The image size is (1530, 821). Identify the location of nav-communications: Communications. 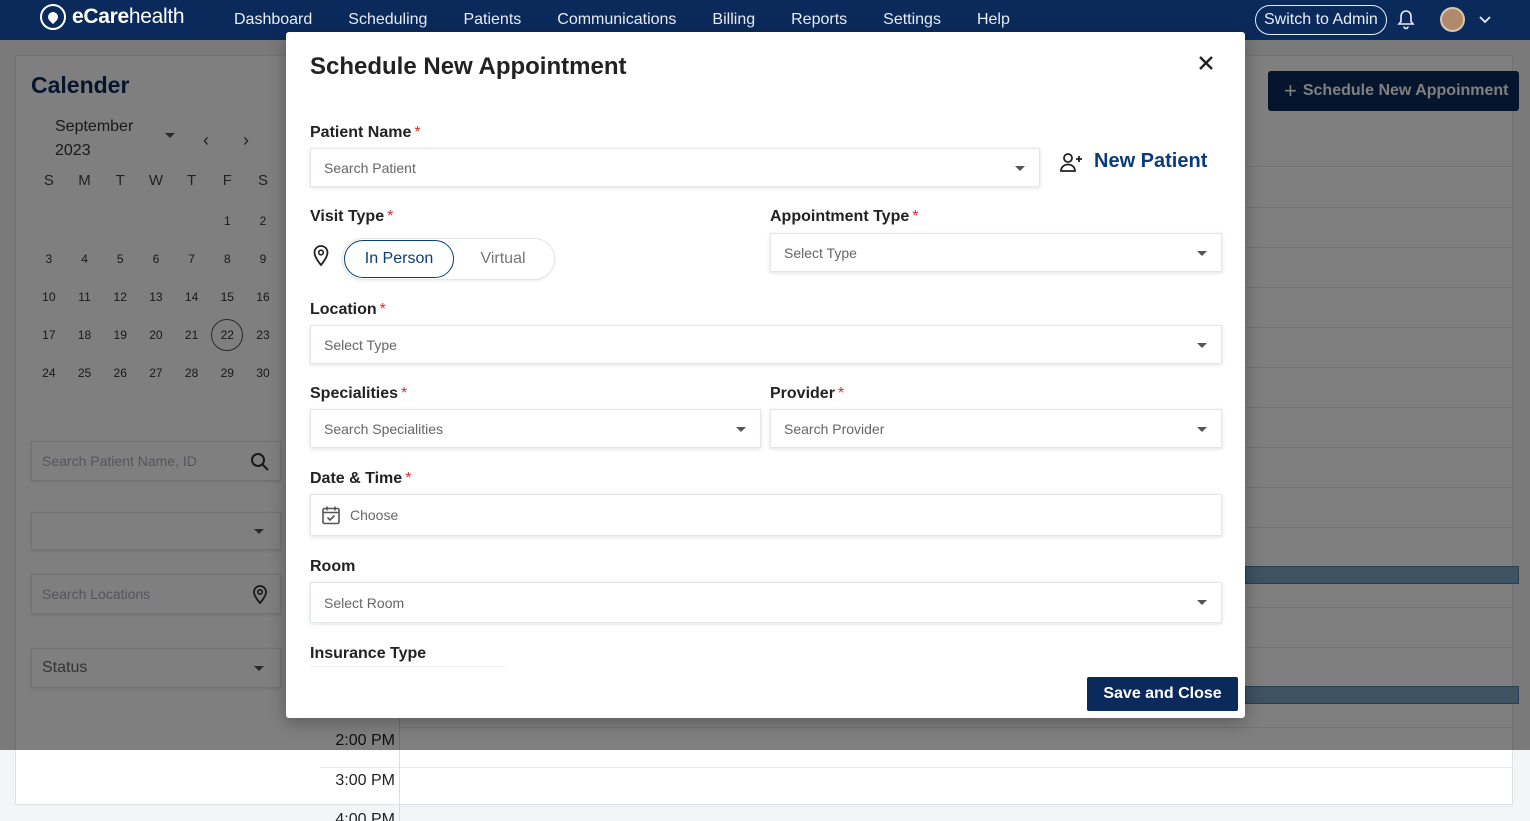
(616, 20).